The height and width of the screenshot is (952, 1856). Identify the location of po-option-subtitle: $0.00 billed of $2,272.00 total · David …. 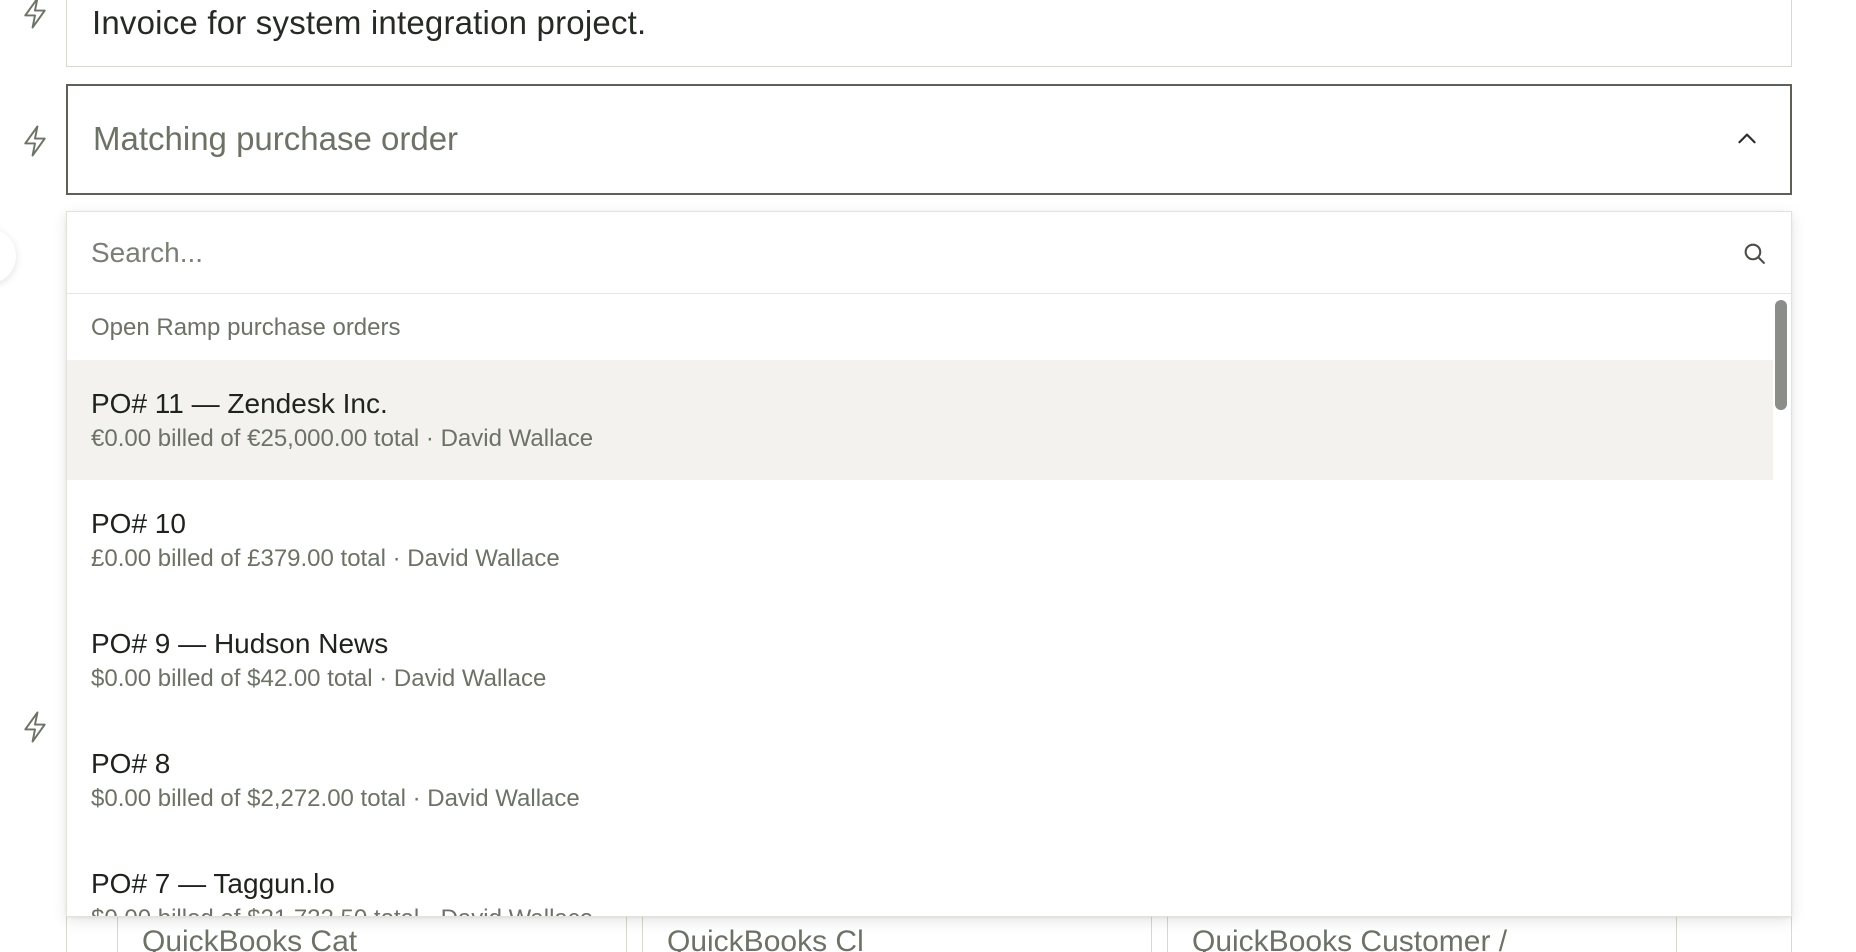
(335, 798).